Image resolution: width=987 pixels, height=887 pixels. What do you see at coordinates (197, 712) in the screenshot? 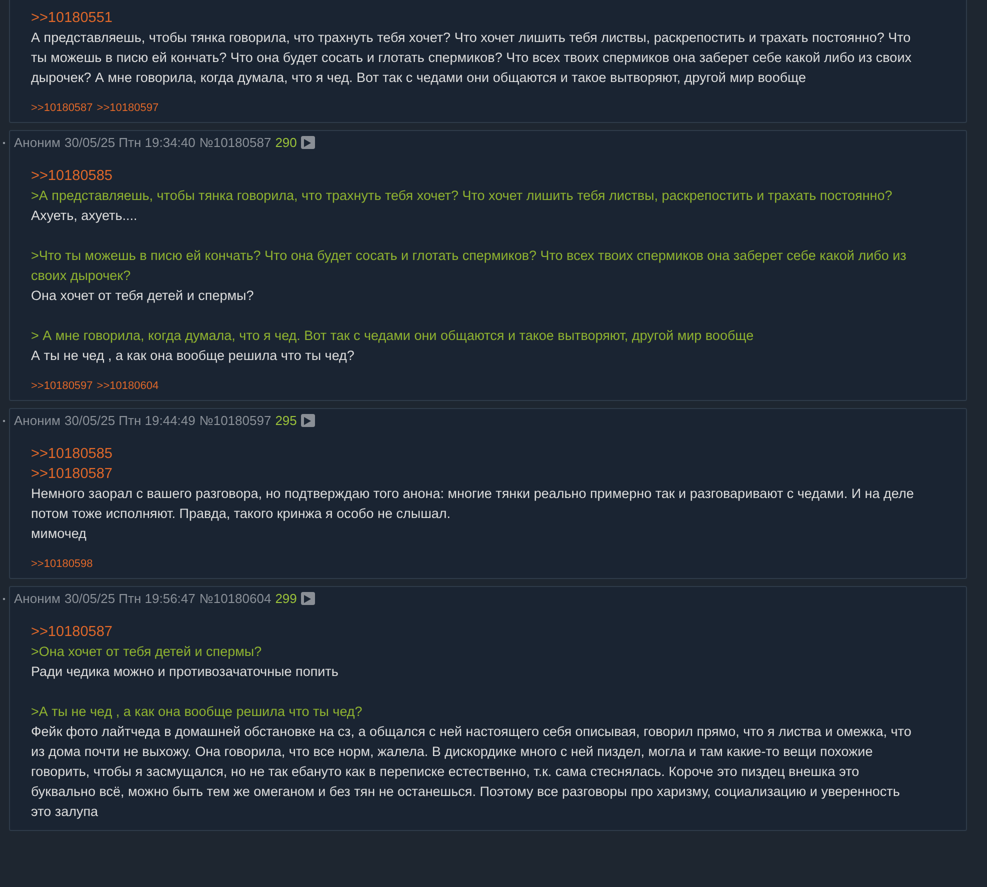
I see `quote-text: >А ты не чед , а как она вообще решила что ты чед?` at bounding box center [197, 712].